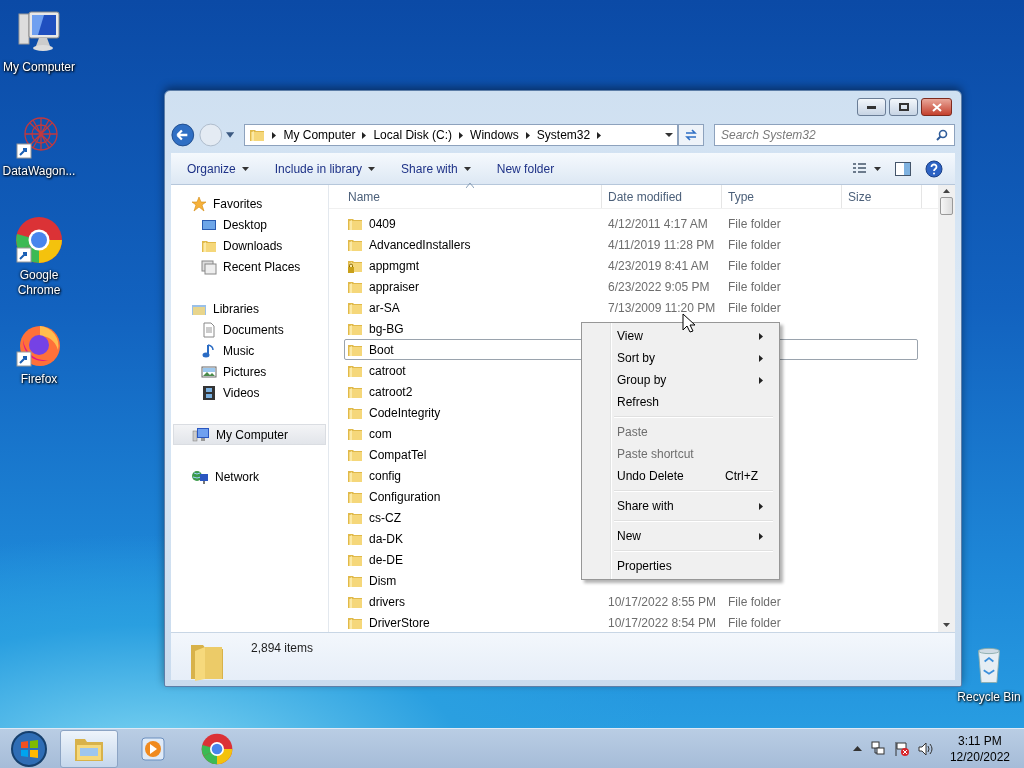 Image resolution: width=1024 pixels, height=768 pixels. Describe the element at coordinates (661, 244) in the screenshot. I see `date-cell: 4/11/2019 11:28 PM` at that location.